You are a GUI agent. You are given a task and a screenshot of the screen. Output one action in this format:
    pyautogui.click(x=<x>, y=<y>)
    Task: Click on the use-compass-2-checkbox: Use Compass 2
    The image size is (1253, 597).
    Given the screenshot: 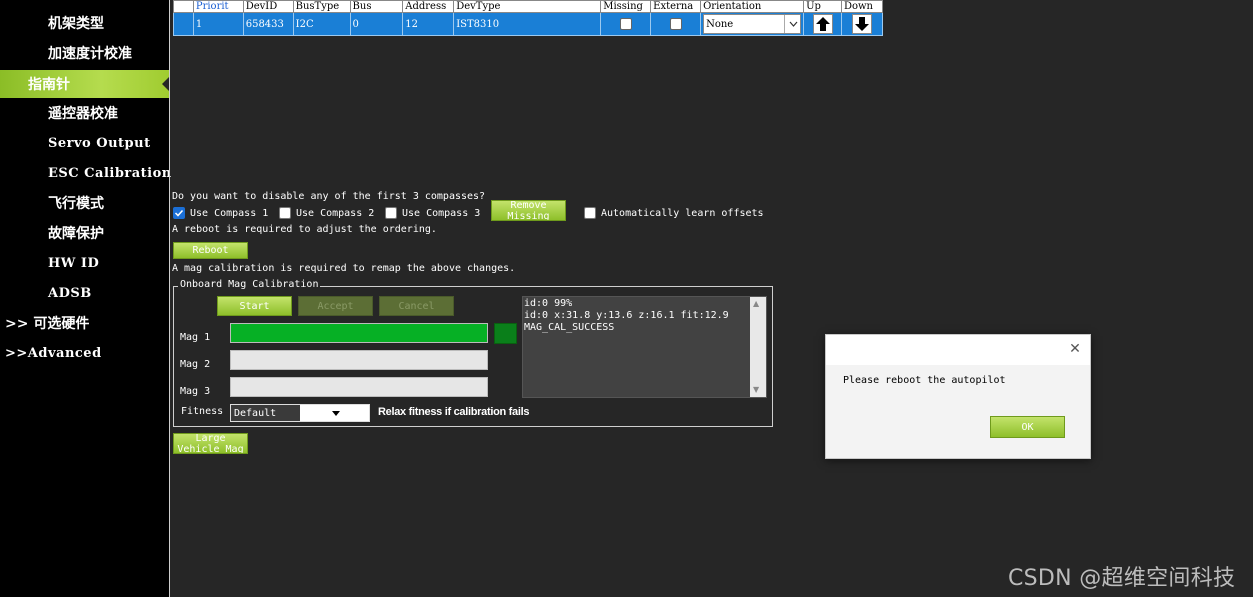 What is the action you would take?
    pyautogui.click(x=326, y=213)
    